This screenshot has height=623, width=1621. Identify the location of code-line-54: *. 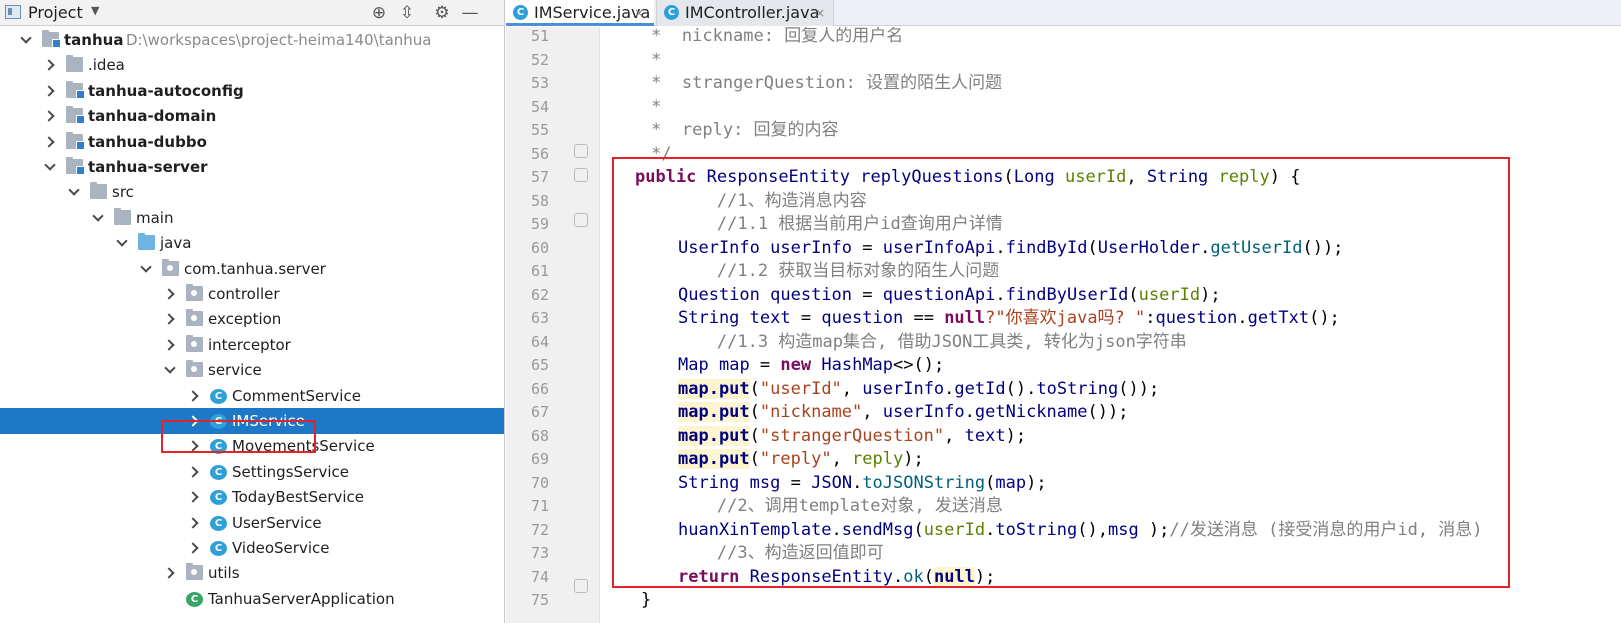
(631, 106).